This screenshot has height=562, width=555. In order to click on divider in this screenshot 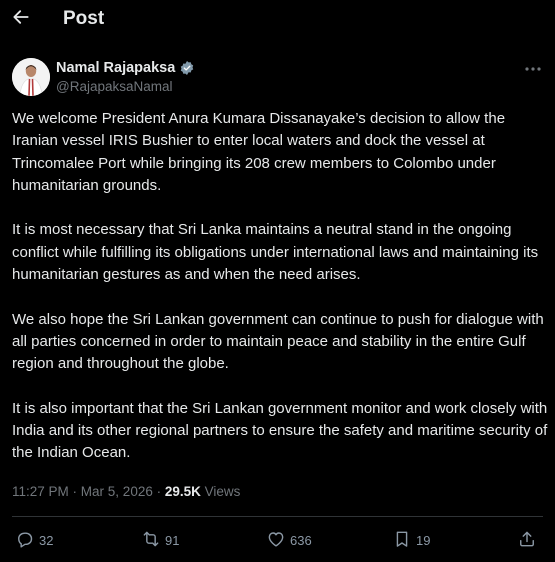, I will do `click(277, 516)`.